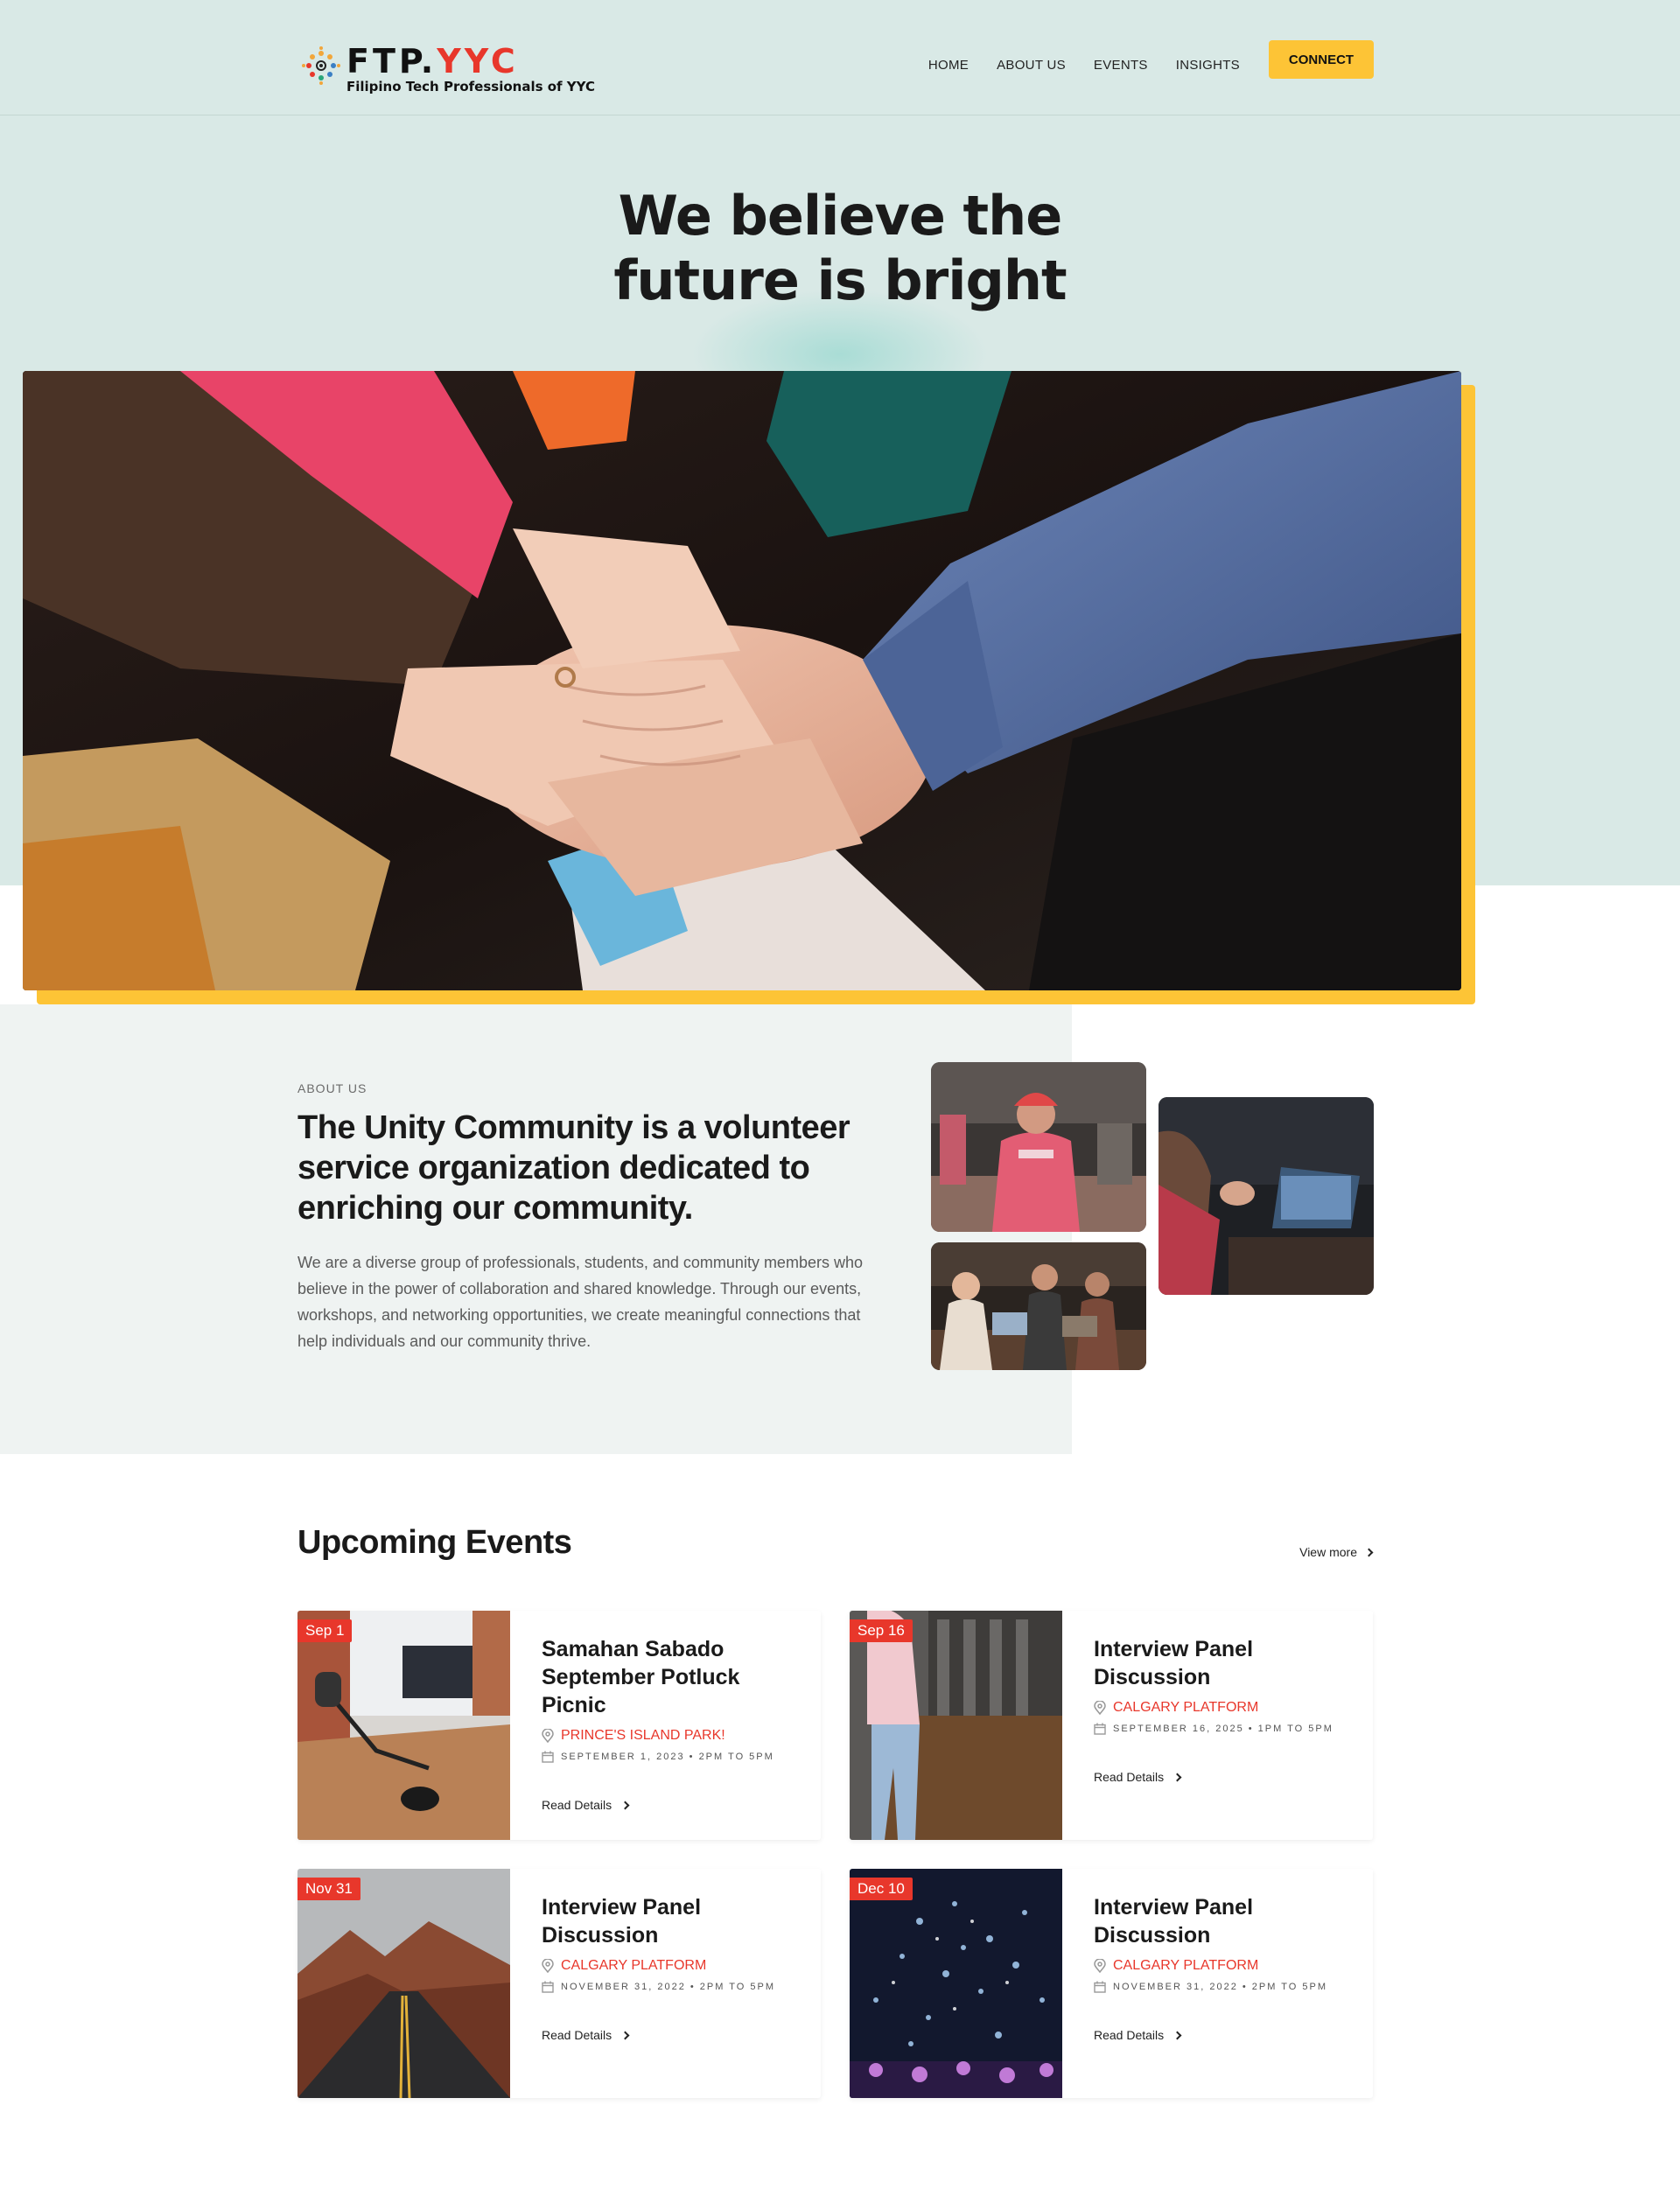 The image size is (1680, 2196). I want to click on event-datetime: SEPTEMBER 1, 2023 • 2PM TO 5PM, so click(673, 1757).